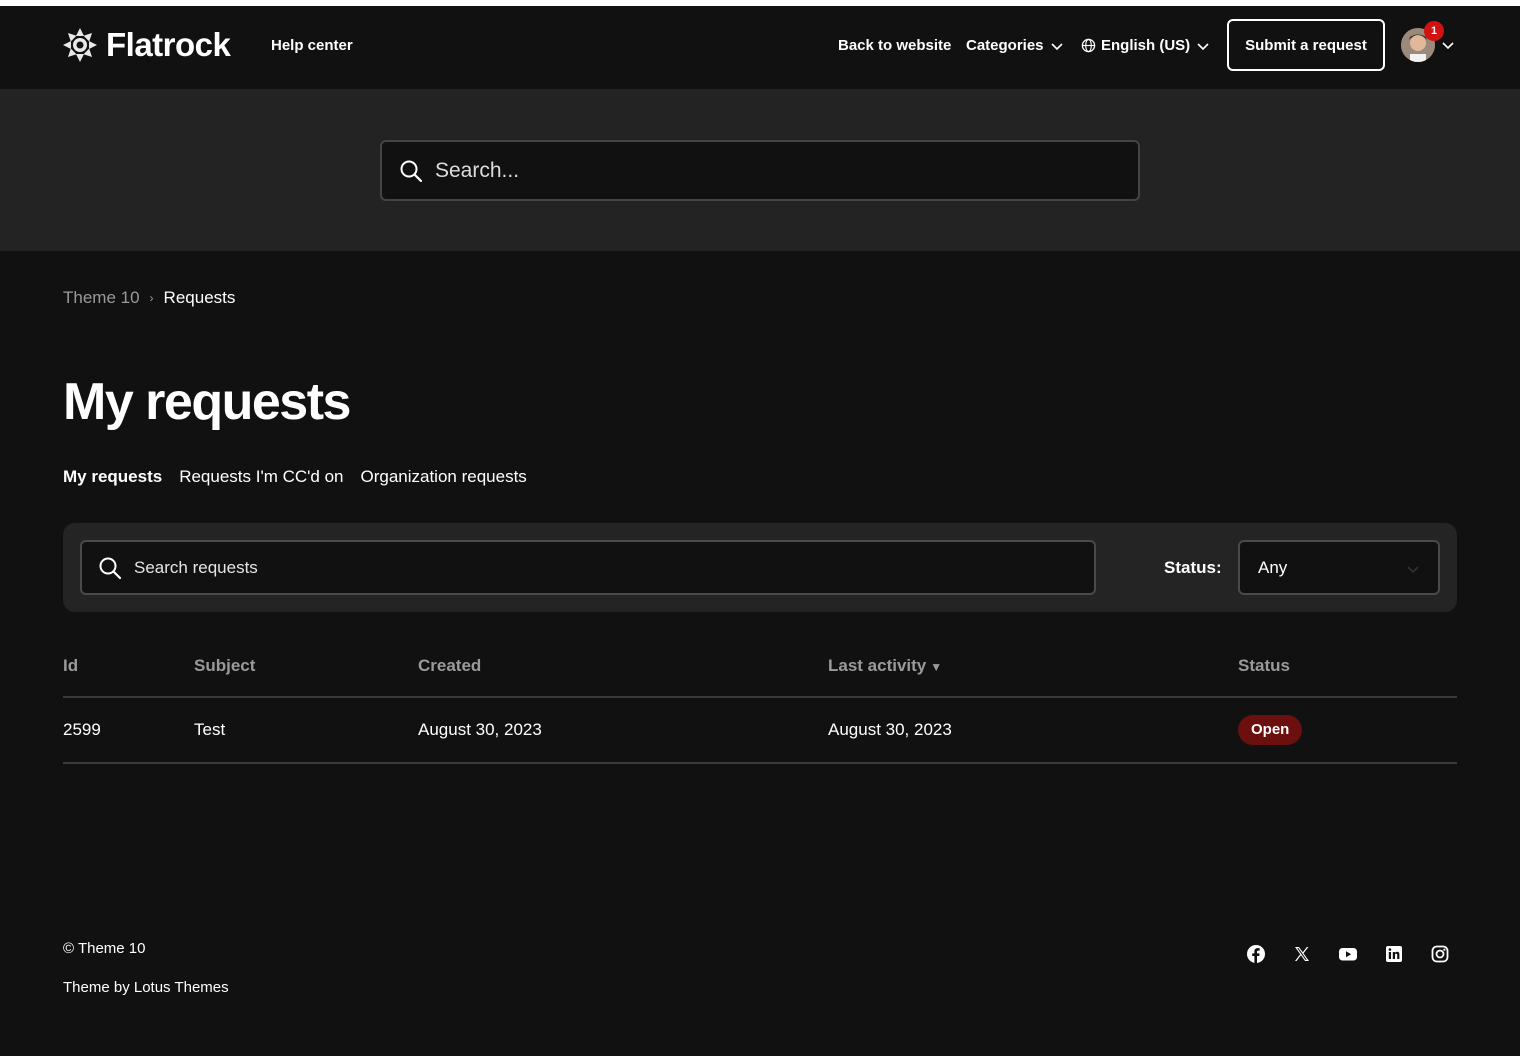 The width and height of the screenshot is (1520, 1056). Describe the element at coordinates (71, 665) in the screenshot. I see `column-header-label: Id` at that location.